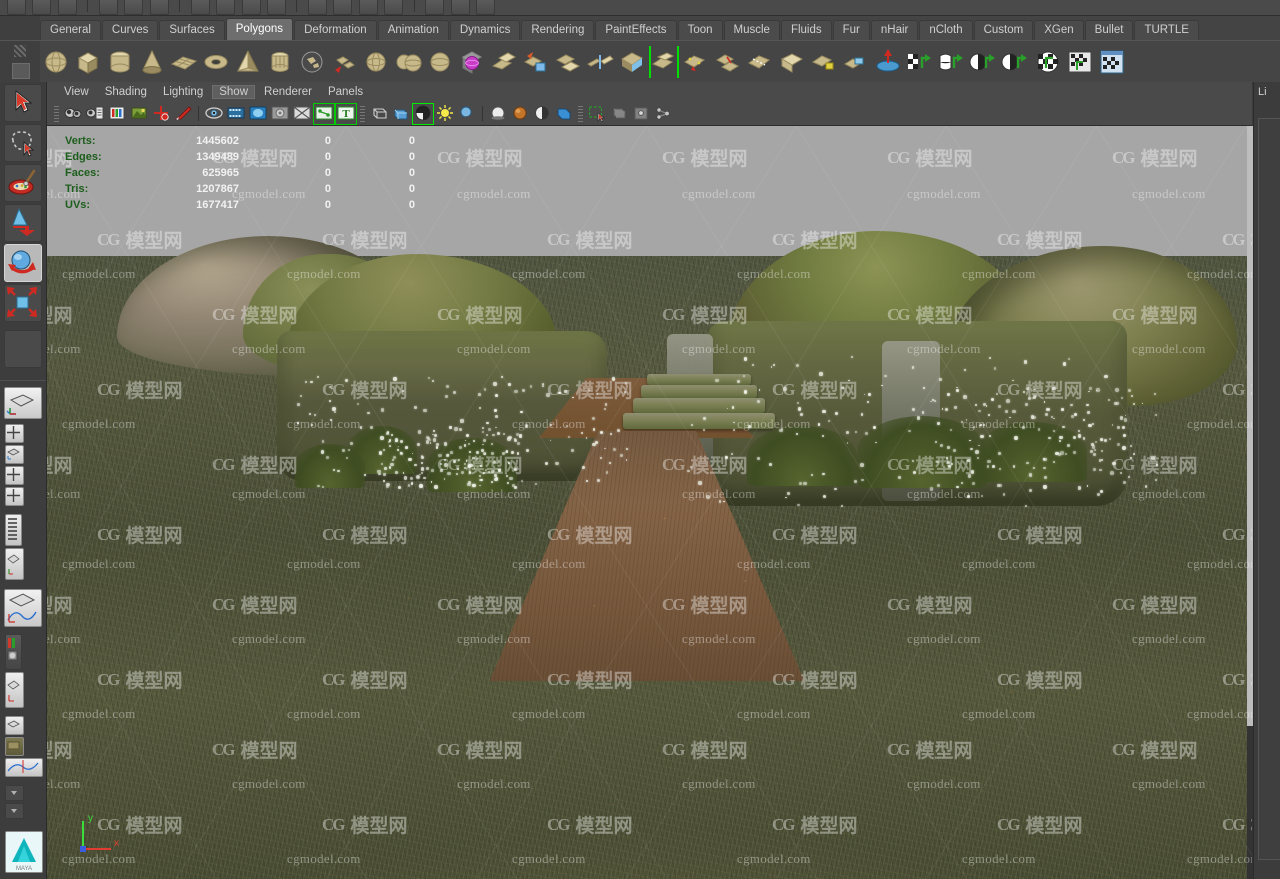 This screenshot has height=879, width=1280. I want to click on viewport-menu-show: Show, so click(234, 92).